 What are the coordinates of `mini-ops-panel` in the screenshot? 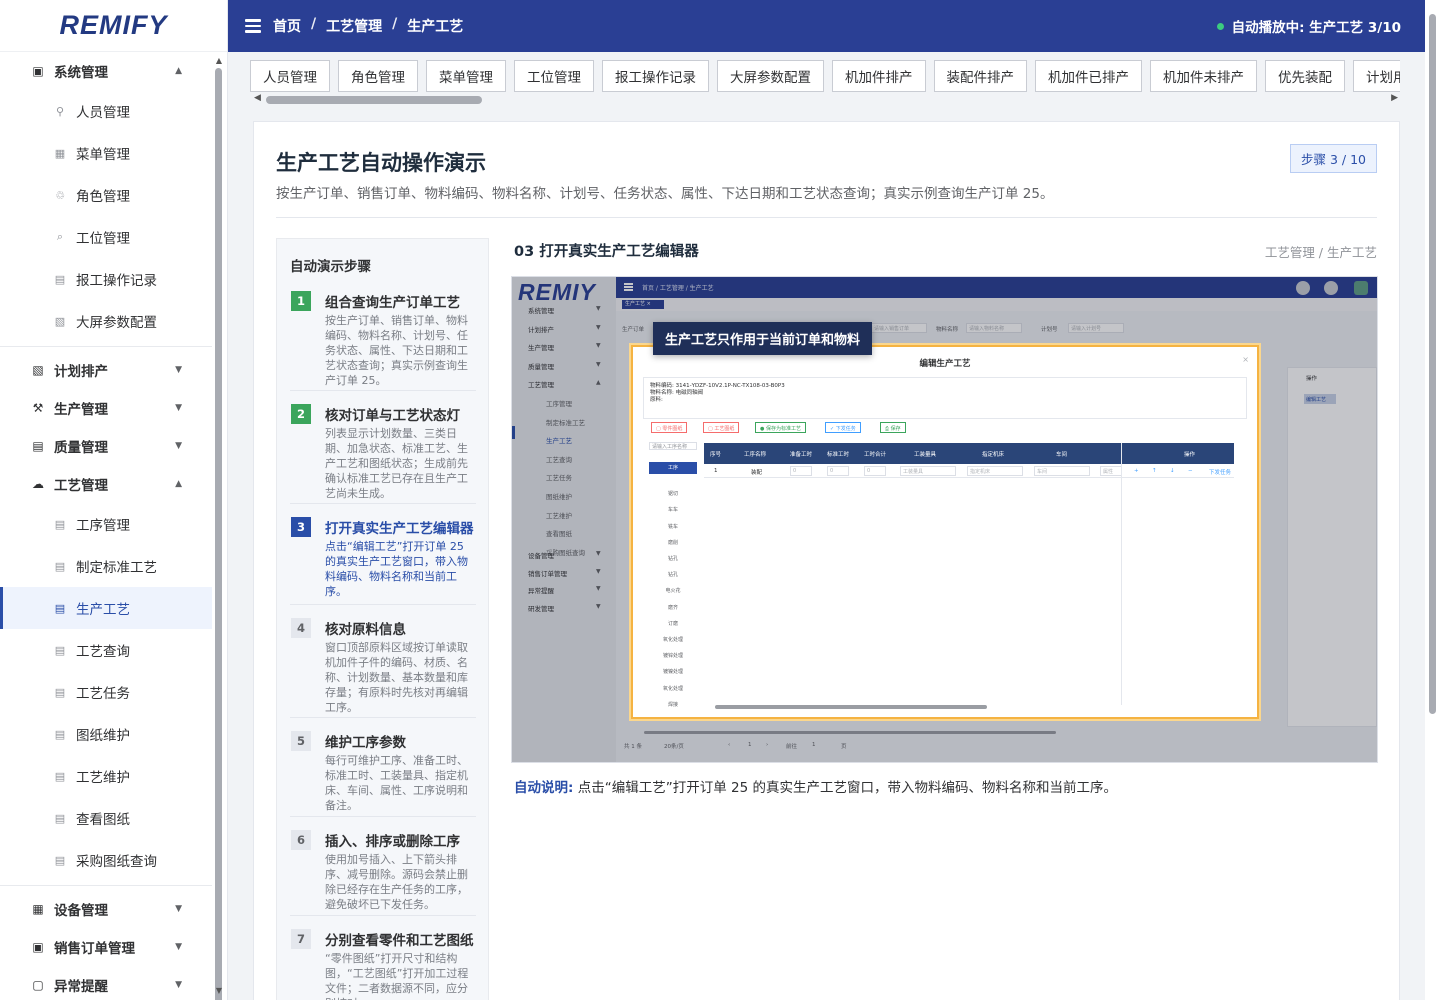 It's located at (1177, 574).